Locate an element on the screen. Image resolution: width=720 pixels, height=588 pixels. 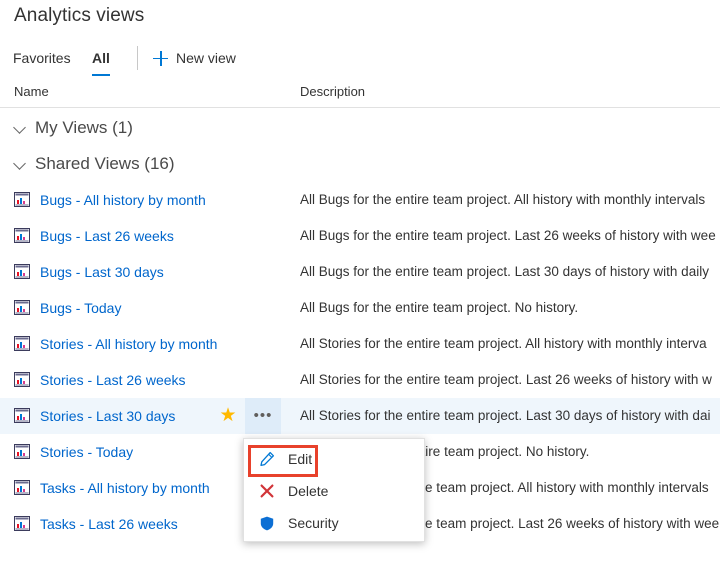
plus-icon is located at coordinates (160, 58).